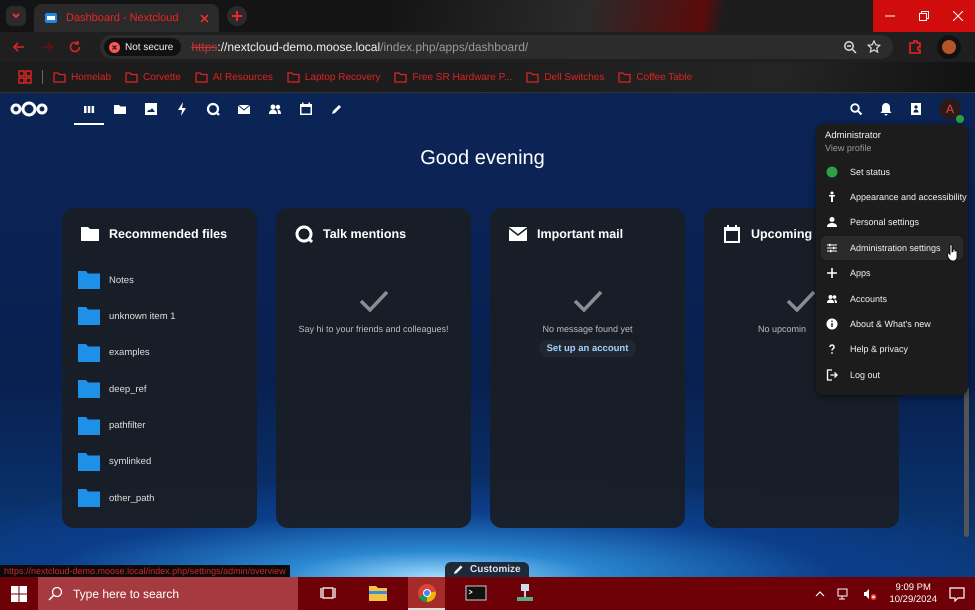  Describe the element at coordinates (953, 253) in the screenshot. I see `hand-cursor-icon` at that location.